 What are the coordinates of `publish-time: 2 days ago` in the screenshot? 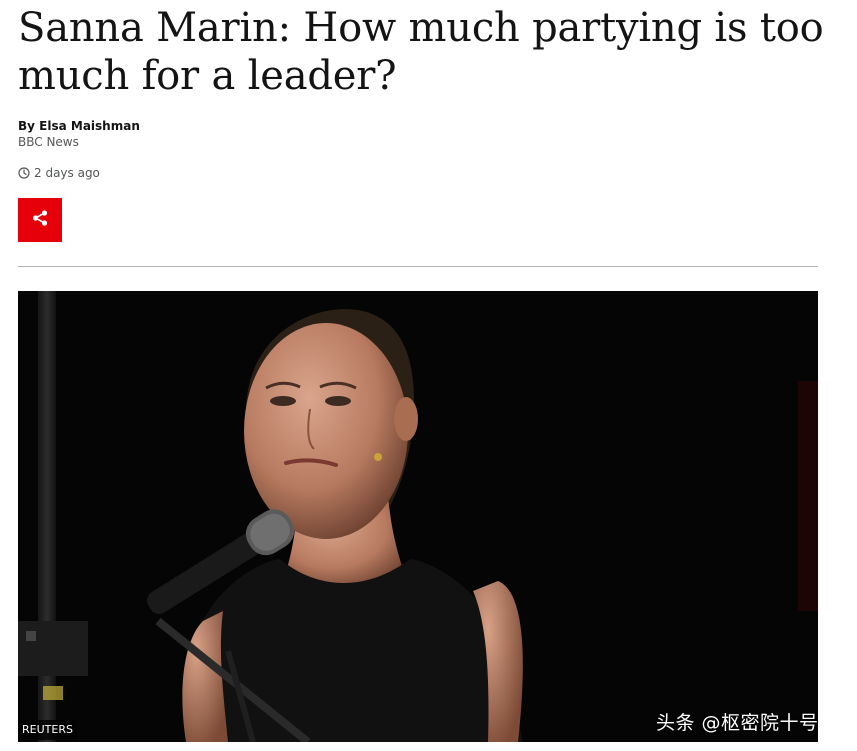 It's located at (59, 173).